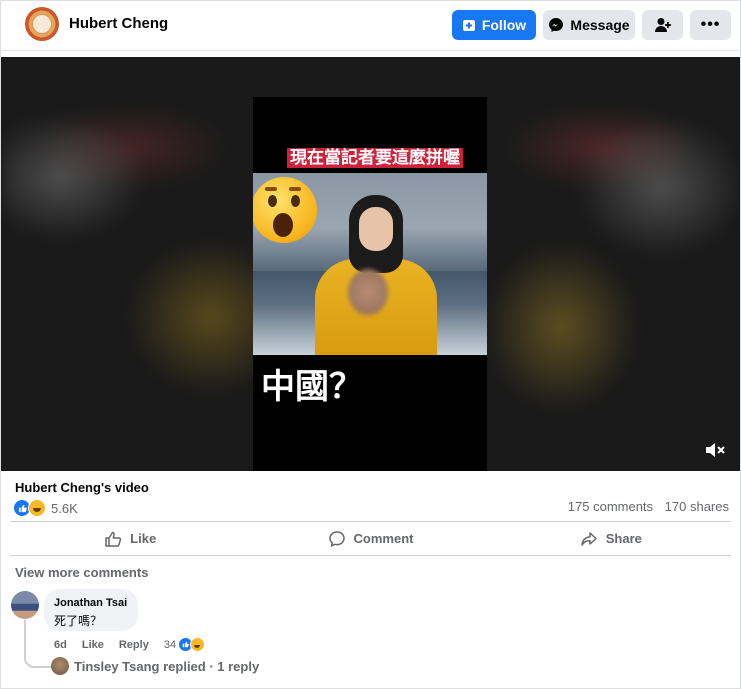  I want to click on like-button: Like, so click(130, 538).